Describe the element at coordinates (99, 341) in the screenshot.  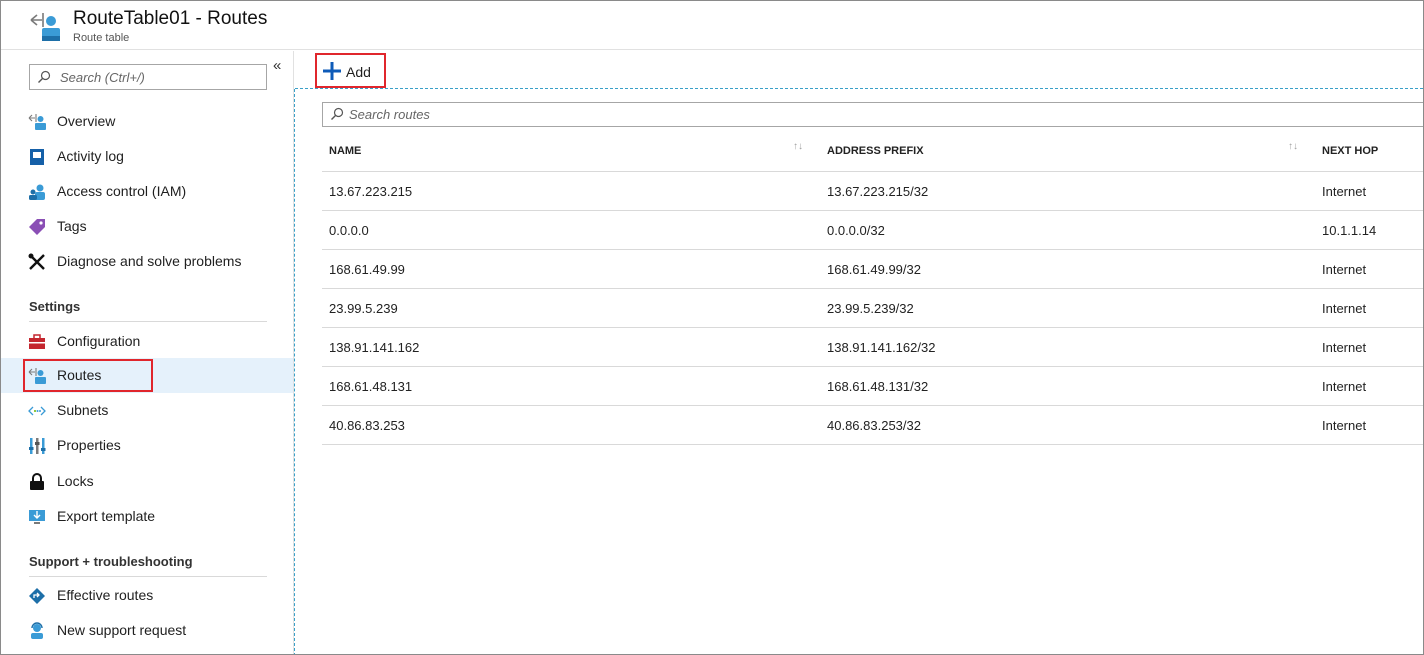
I see `menu-item-label: Configuration` at that location.